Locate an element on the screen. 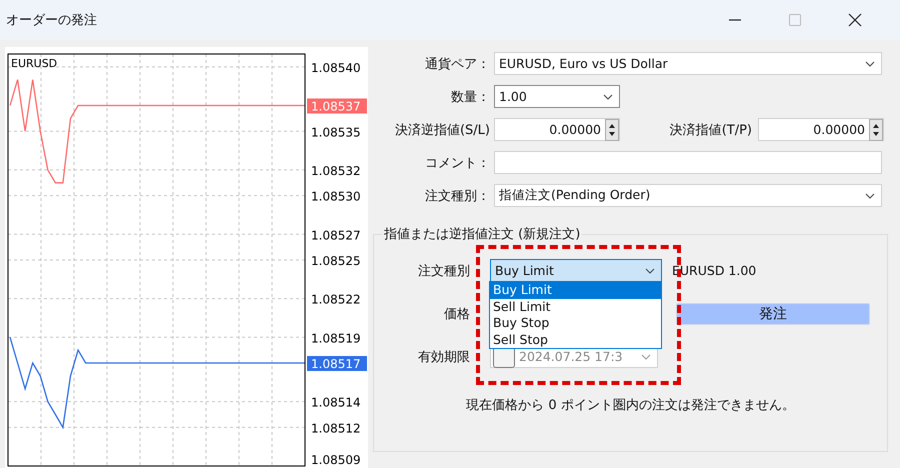 The image size is (900, 468). field-label: 数量： is located at coordinates (470, 97).